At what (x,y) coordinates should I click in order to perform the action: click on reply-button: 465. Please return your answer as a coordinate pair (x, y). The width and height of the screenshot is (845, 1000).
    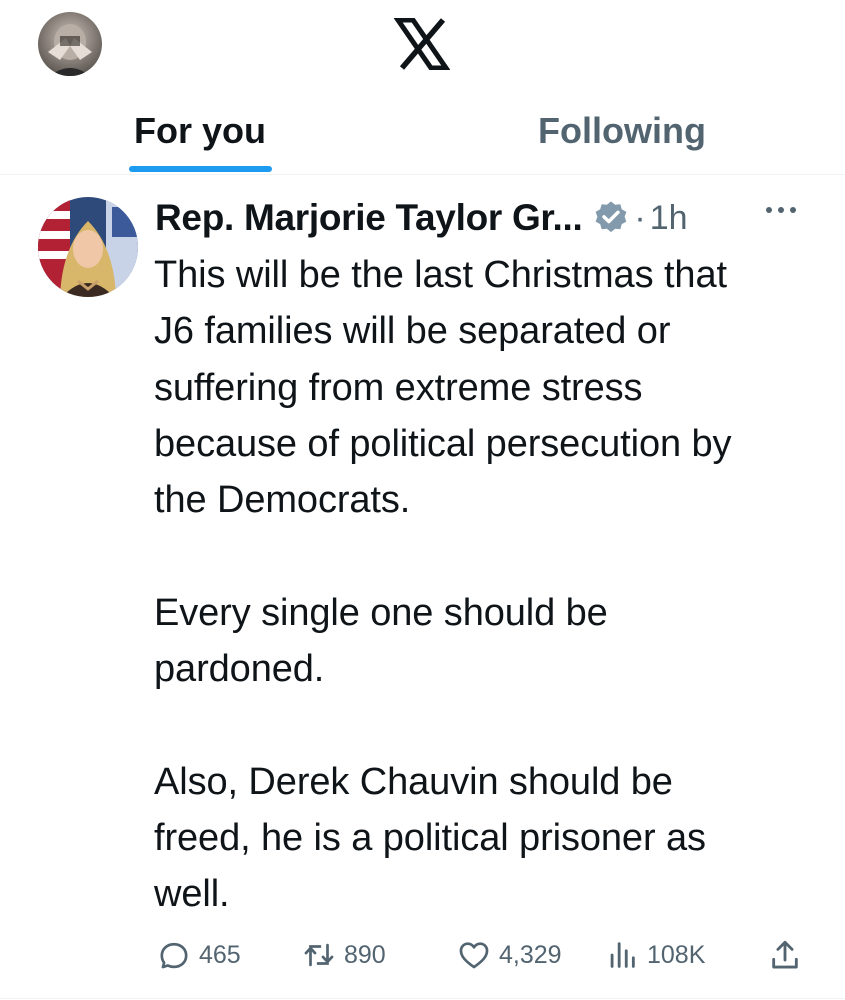
    Looking at the image, I should click on (199, 955).